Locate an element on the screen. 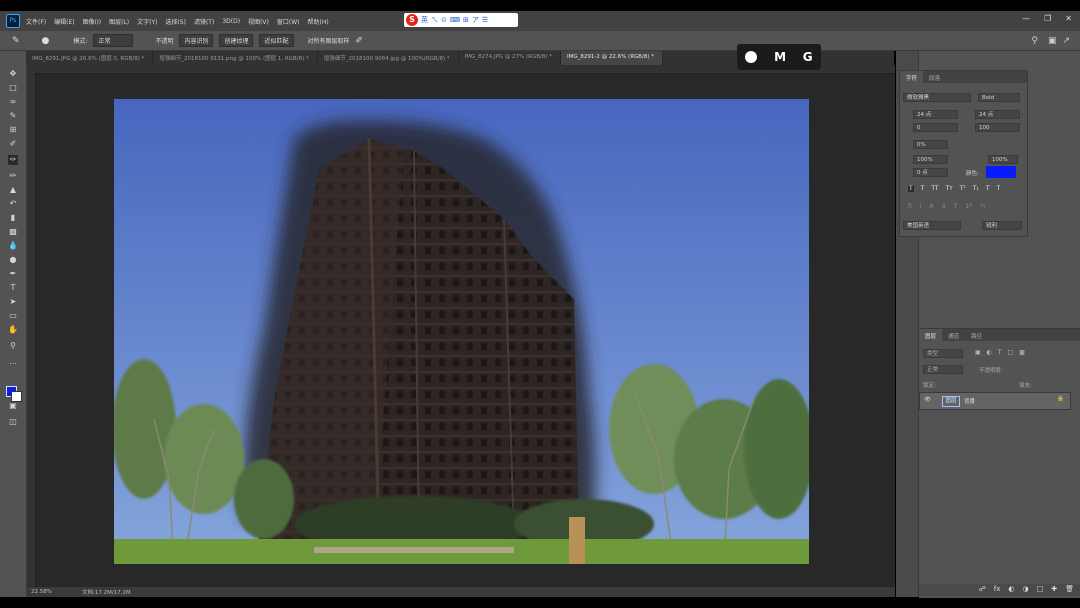  doc-tab: 增强细节_2018100 9084.jpg @ 100%(RGB/8) * is located at coordinates (388, 58).